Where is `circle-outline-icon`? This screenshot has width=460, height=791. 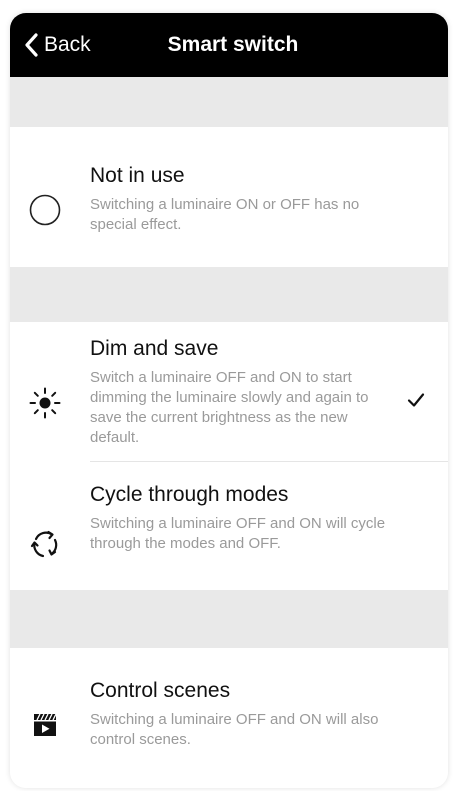
circle-outline-icon is located at coordinates (45, 210).